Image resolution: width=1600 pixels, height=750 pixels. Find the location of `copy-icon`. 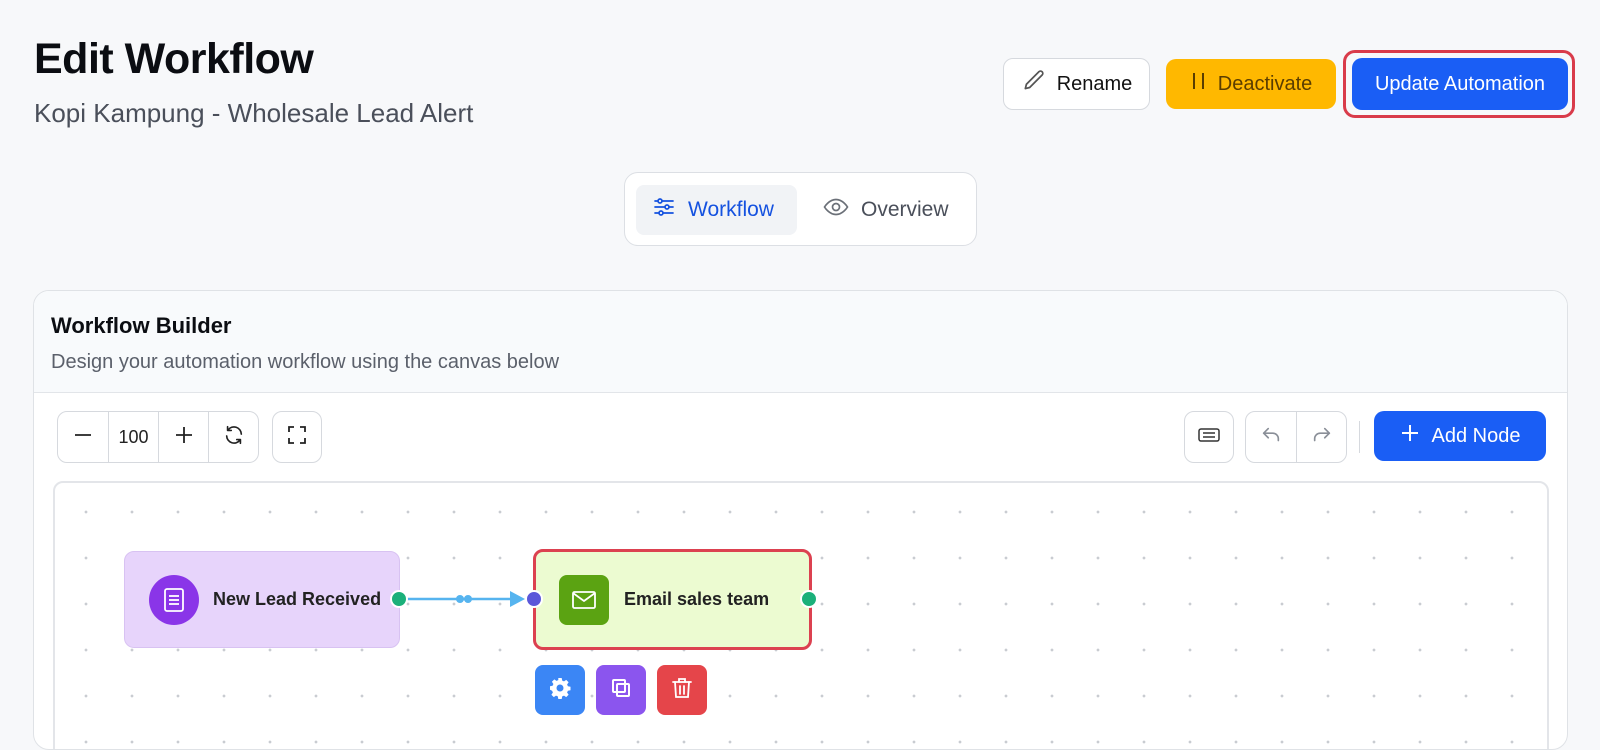

copy-icon is located at coordinates (621, 690).